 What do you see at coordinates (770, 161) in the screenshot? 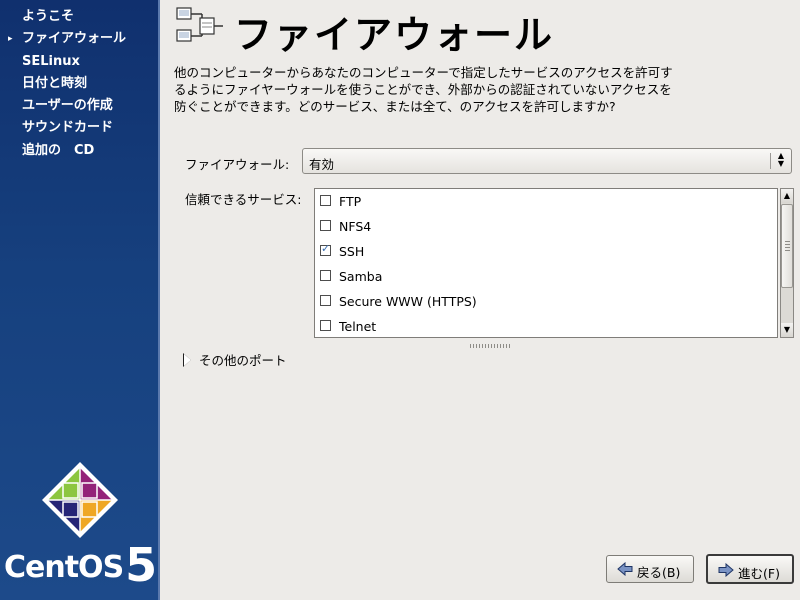
I see `select-separator` at bounding box center [770, 161].